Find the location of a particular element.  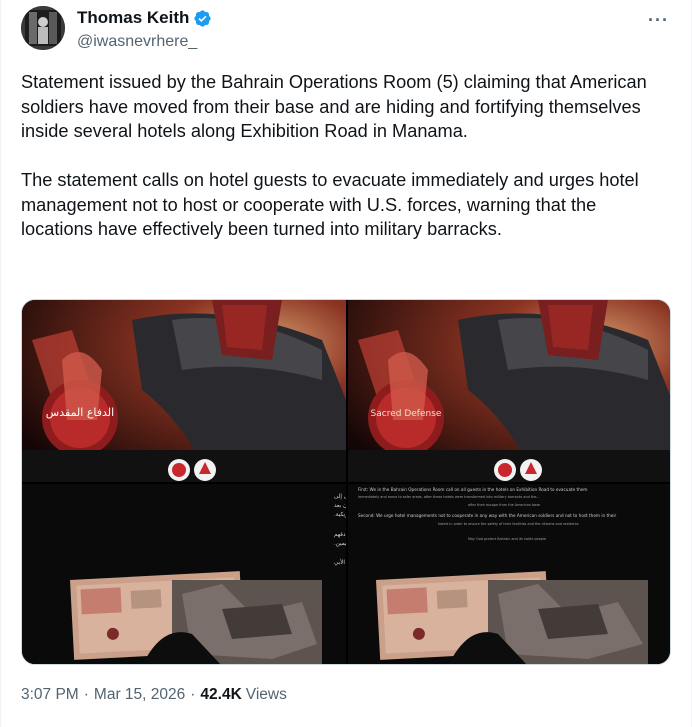

statement-line: حمى الله البحرين وشعبها الأبي is located at coordinates (340, 562).